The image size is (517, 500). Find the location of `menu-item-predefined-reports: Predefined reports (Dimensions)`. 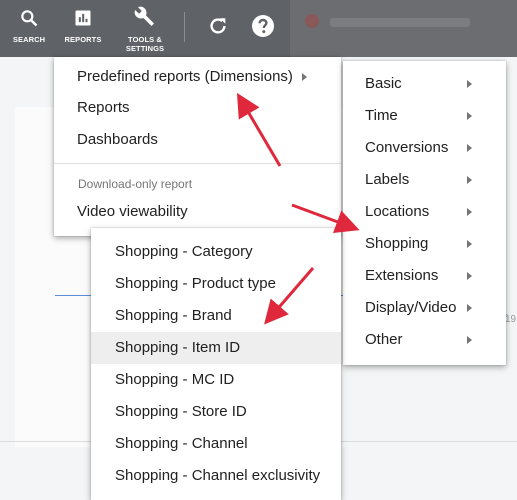

menu-item-predefined-reports: Predefined reports (Dimensions) is located at coordinates (197, 77).